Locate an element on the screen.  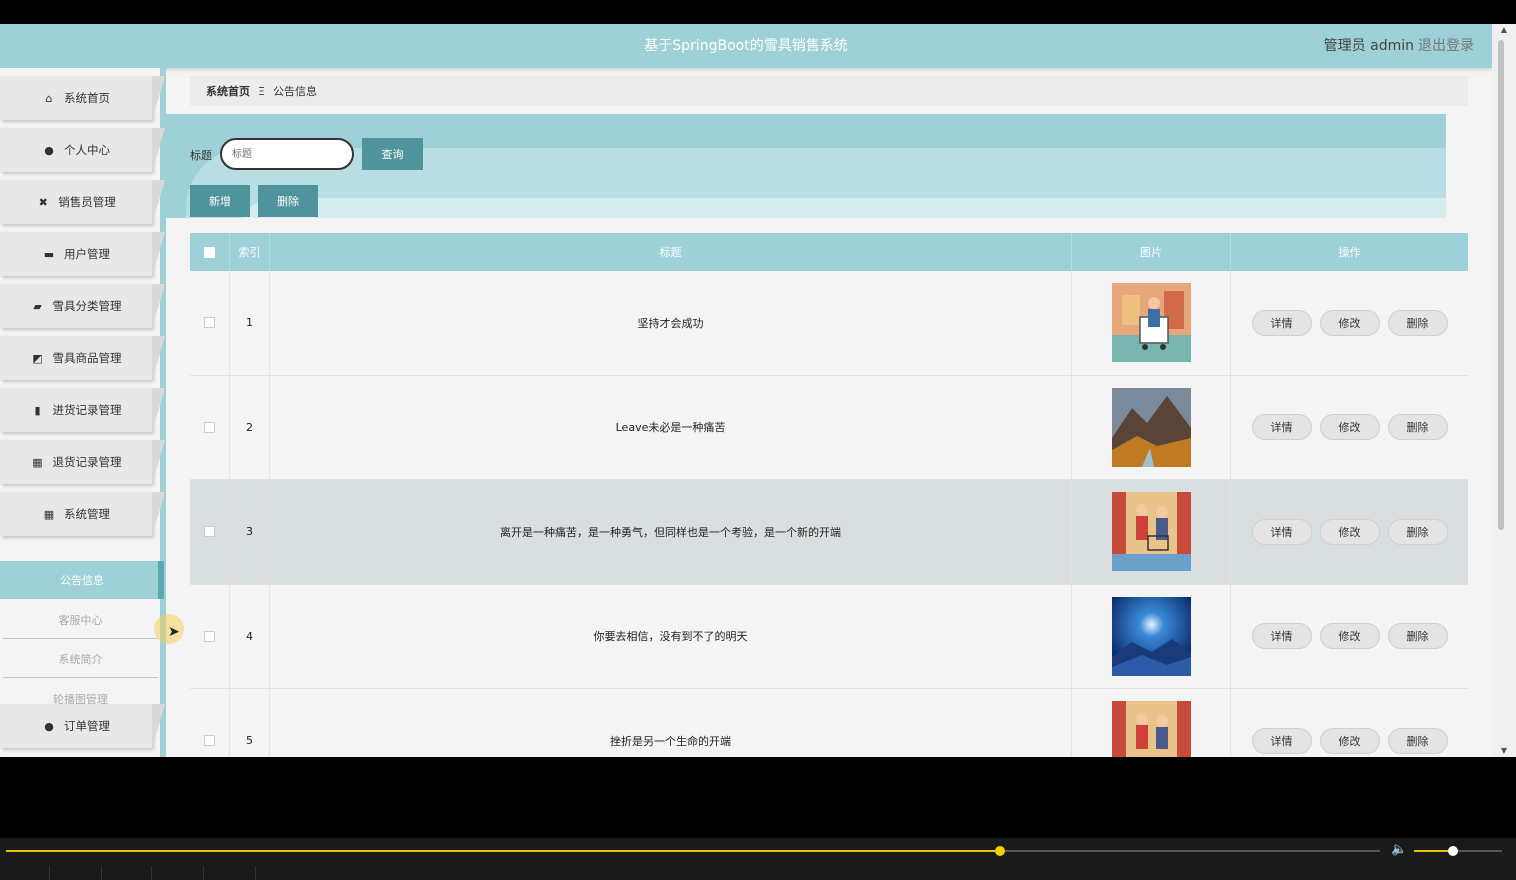
batch-delete-button: 删除 is located at coordinates (288, 201).